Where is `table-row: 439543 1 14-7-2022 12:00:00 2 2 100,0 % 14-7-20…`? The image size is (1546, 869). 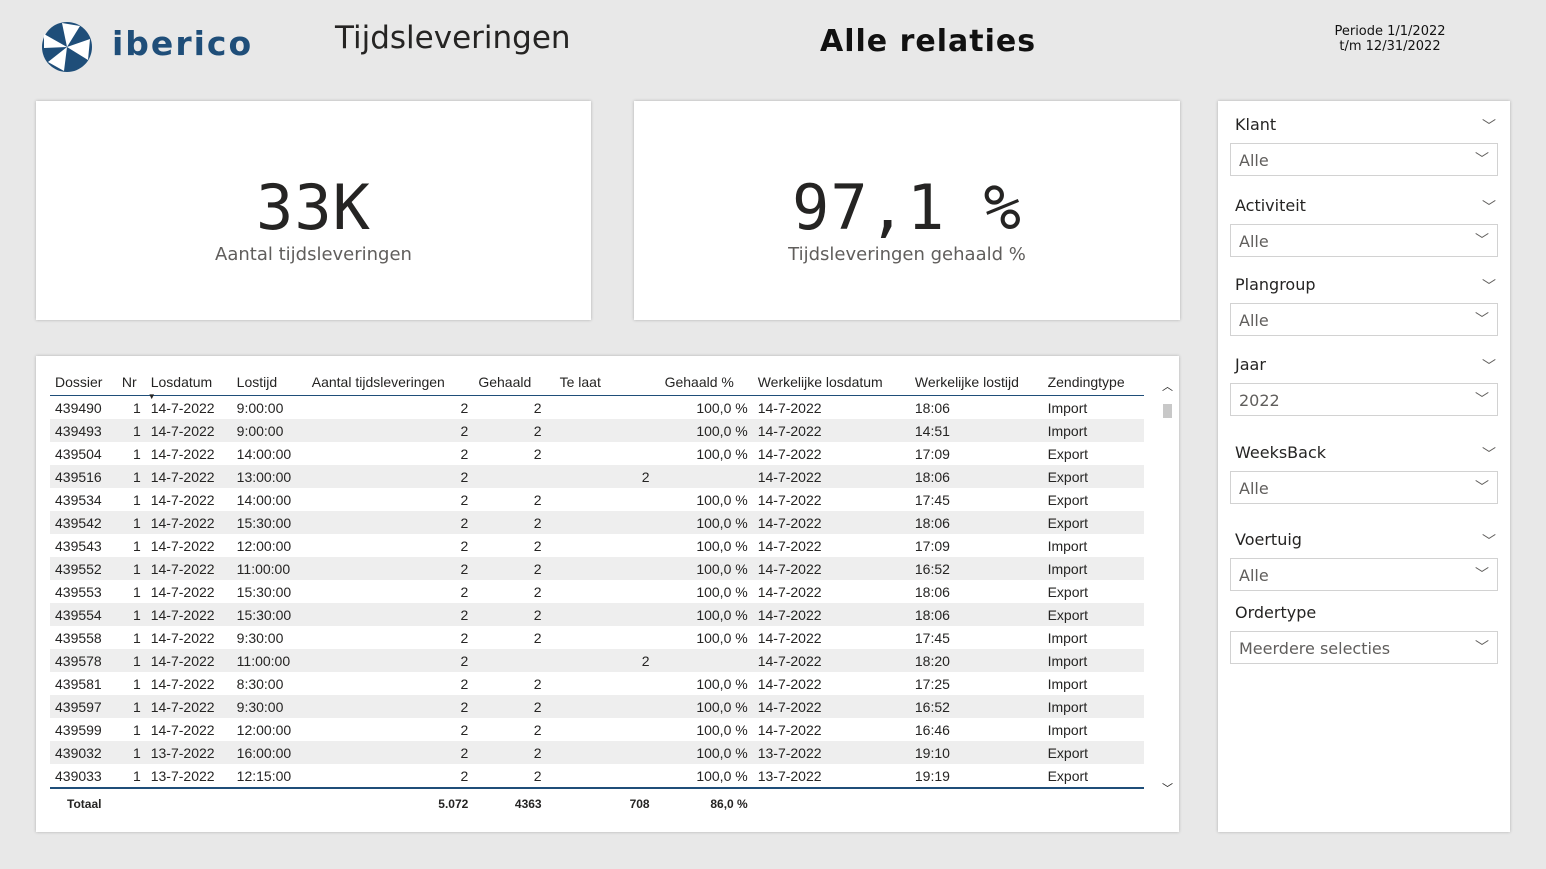
table-row: 439543 1 14-7-2022 12:00:00 2 2 100,0 % 14-7-20… is located at coordinates (597, 545).